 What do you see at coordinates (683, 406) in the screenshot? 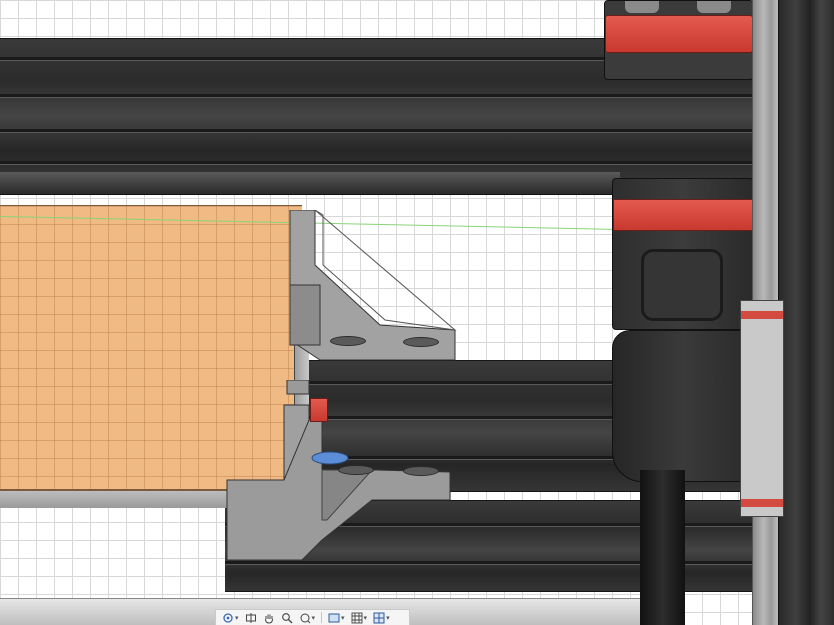
I see `carriage` at bounding box center [683, 406].